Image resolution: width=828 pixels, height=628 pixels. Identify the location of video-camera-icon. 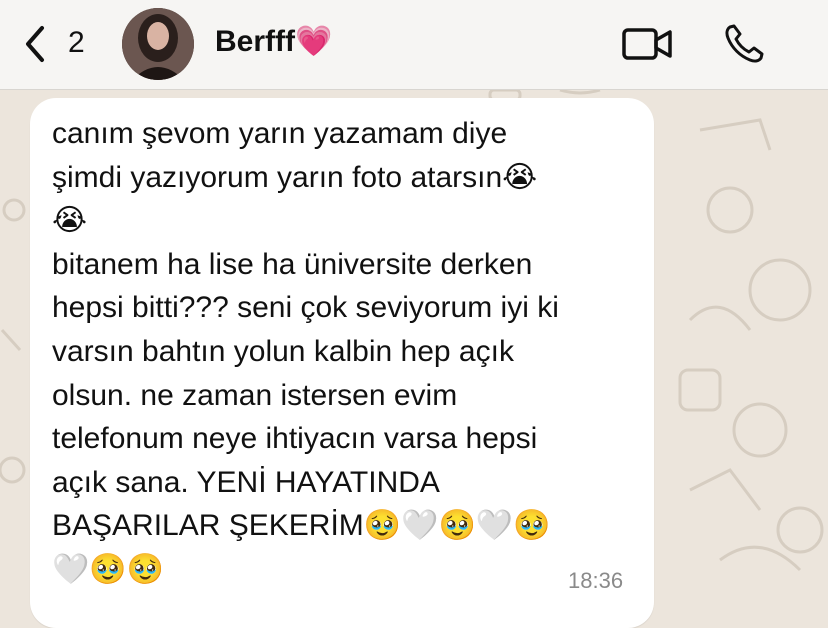
(647, 44).